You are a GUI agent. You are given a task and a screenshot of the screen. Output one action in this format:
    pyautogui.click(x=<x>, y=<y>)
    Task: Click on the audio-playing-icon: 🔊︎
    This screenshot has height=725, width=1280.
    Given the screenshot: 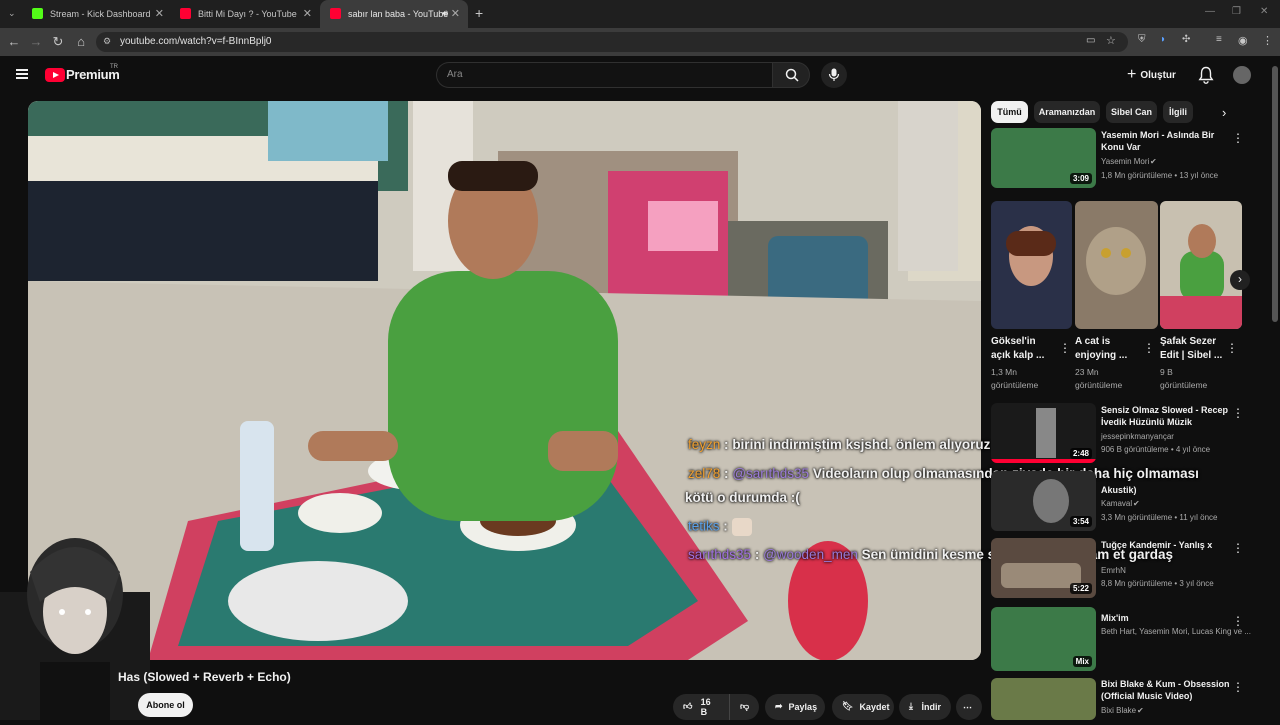 What is the action you would take?
    pyautogui.click(x=445, y=13)
    